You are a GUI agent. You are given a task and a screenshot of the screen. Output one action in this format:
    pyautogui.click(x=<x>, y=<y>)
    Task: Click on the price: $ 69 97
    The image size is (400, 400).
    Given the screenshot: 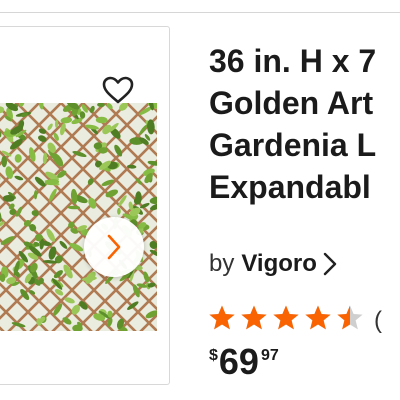 What is the action you would take?
    pyautogui.click(x=244, y=362)
    